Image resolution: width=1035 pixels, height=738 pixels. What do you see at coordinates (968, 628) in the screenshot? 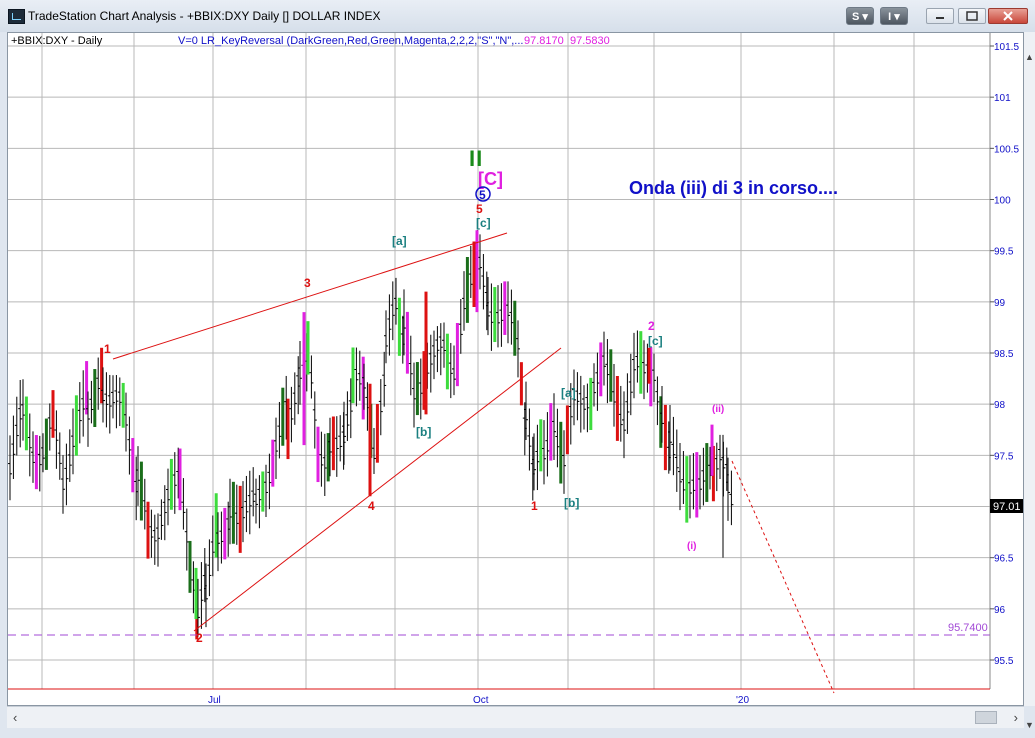
I see `horizontal-level-value: 95.7400` at bounding box center [968, 628].